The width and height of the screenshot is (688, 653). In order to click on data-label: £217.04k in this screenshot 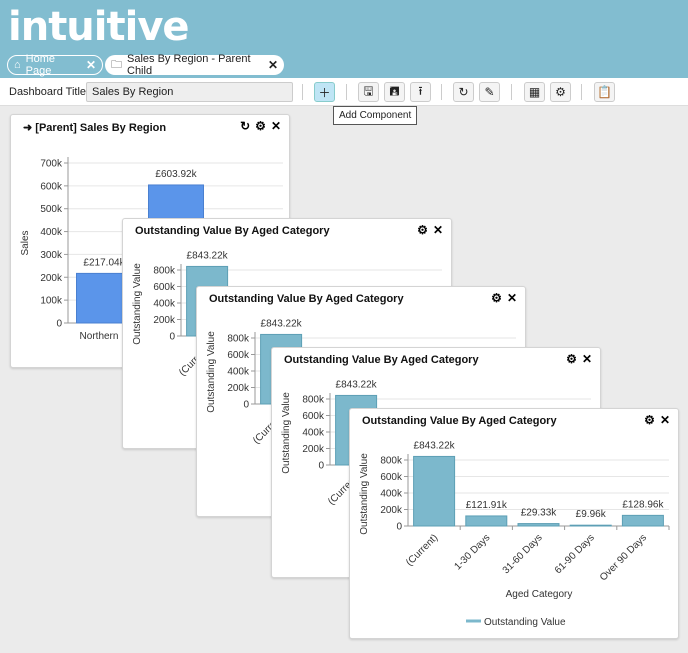, I will do `click(104, 262)`.